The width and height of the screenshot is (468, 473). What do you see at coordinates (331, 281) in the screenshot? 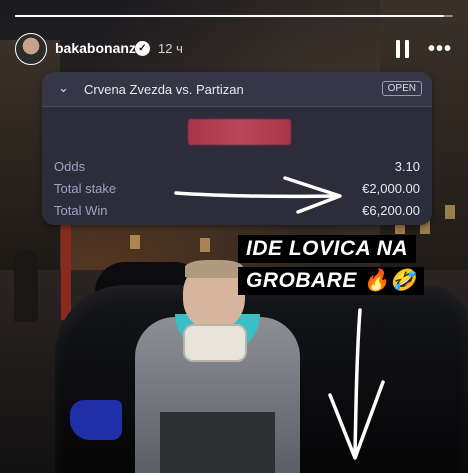
I see `caption-line-2: GROBARE 🔥🤣` at bounding box center [331, 281].